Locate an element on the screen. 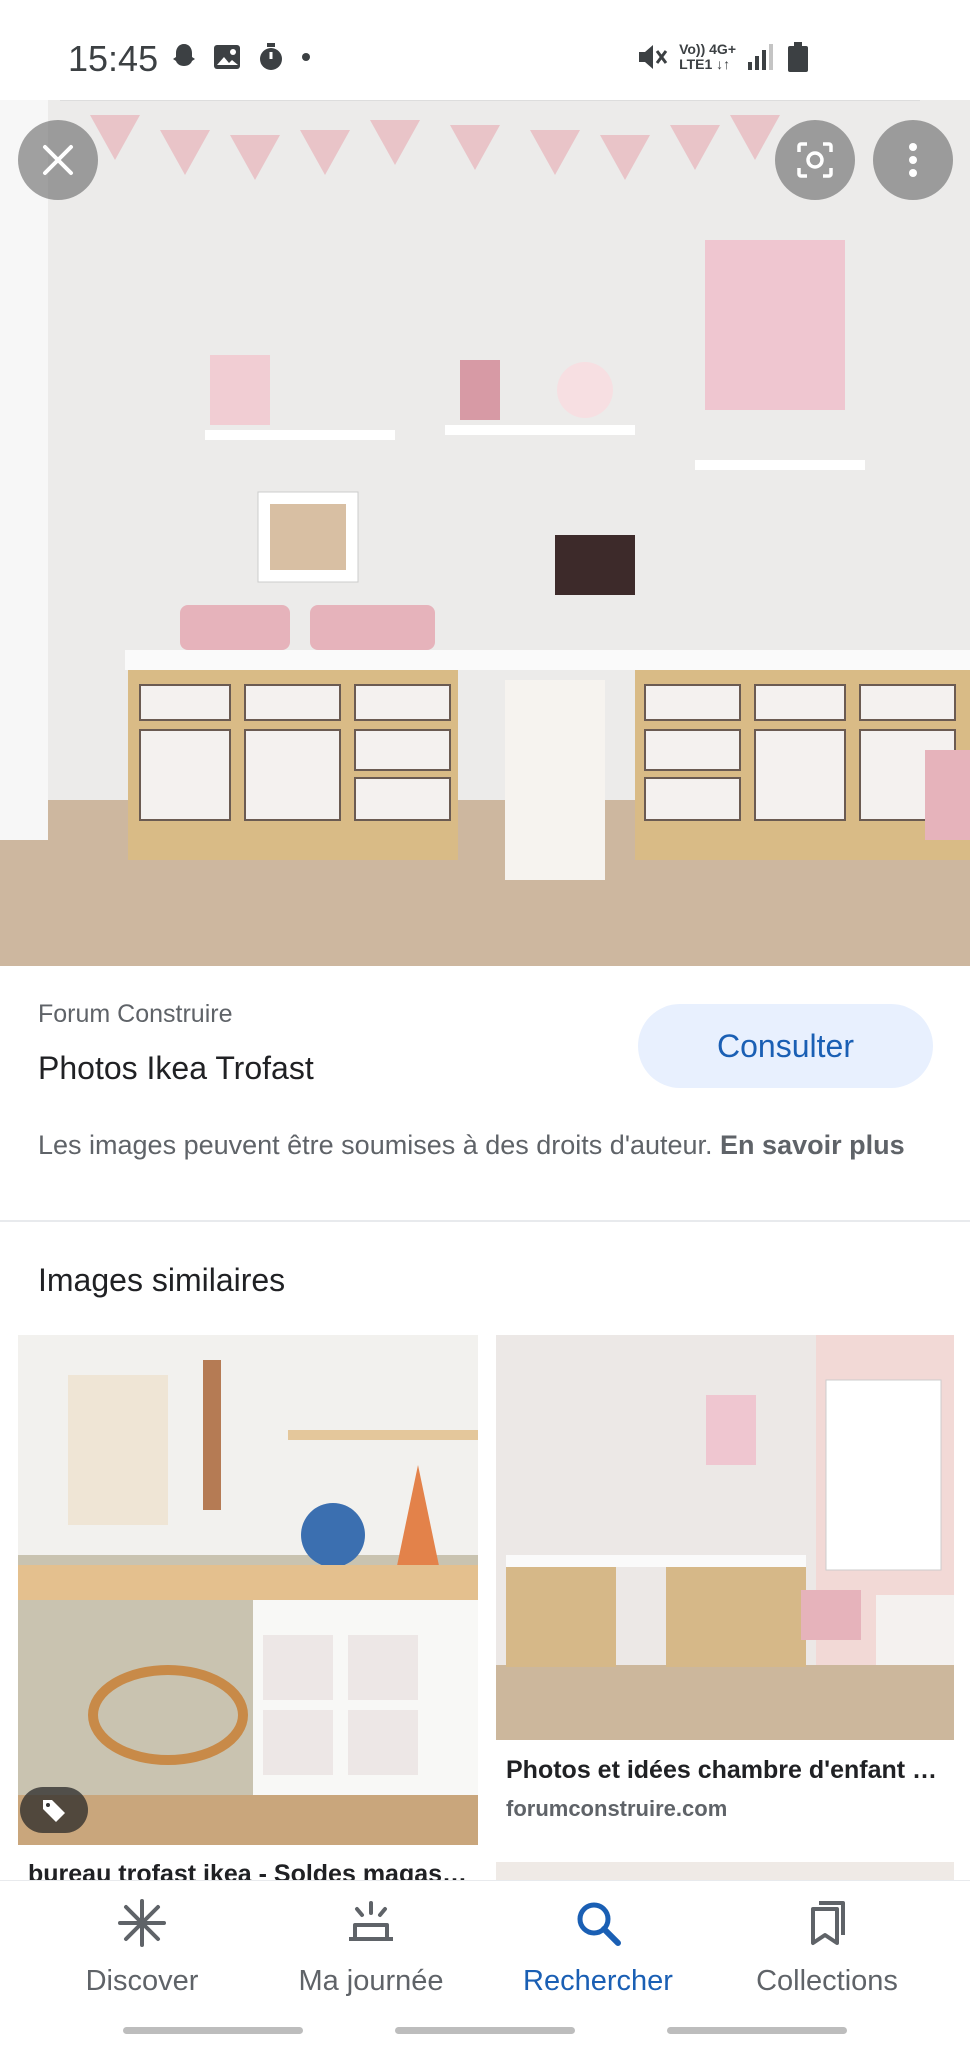 The height and width of the screenshot is (2049, 970). lens-icon is located at coordinates (815, 160).